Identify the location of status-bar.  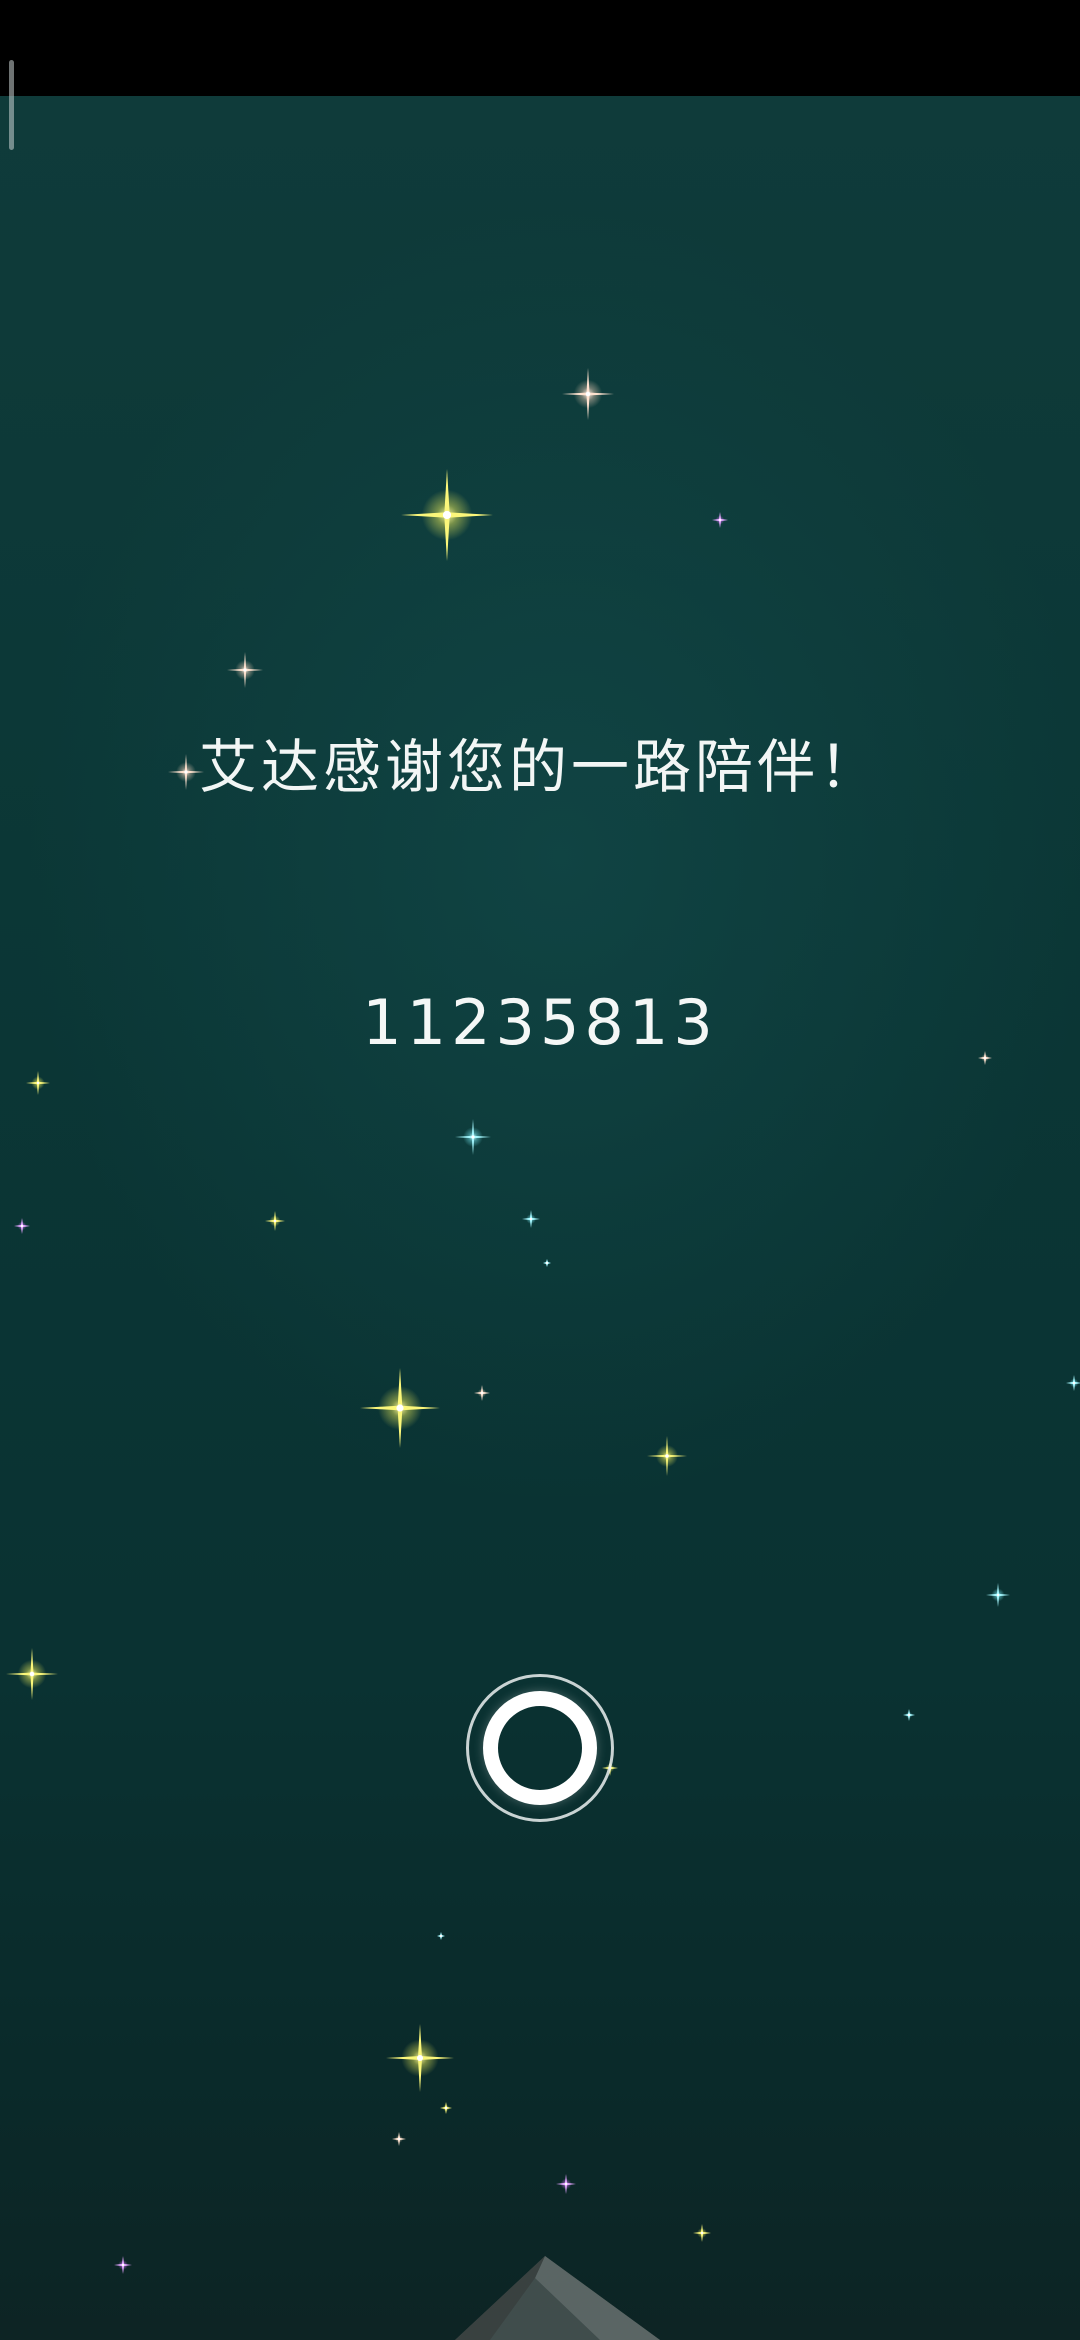
(540, 48).